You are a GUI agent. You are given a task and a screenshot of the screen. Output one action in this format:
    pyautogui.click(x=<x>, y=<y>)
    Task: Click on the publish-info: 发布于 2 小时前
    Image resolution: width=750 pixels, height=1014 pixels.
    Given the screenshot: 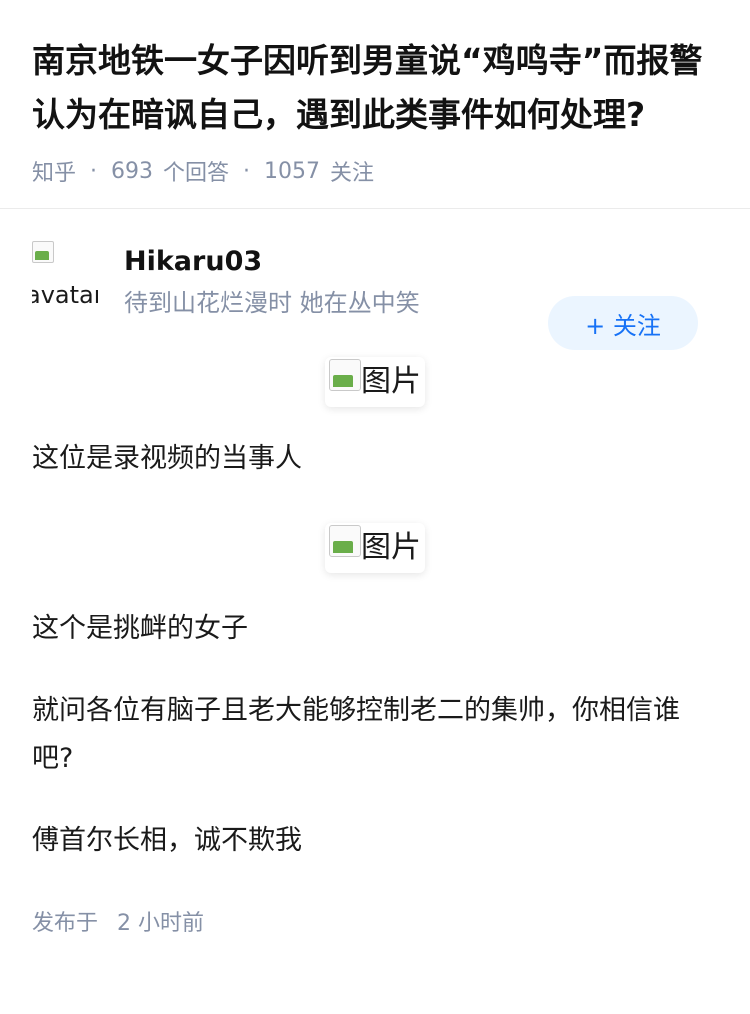 What is the action you would take?
    pyautogui.click(x=375, y=921)
    